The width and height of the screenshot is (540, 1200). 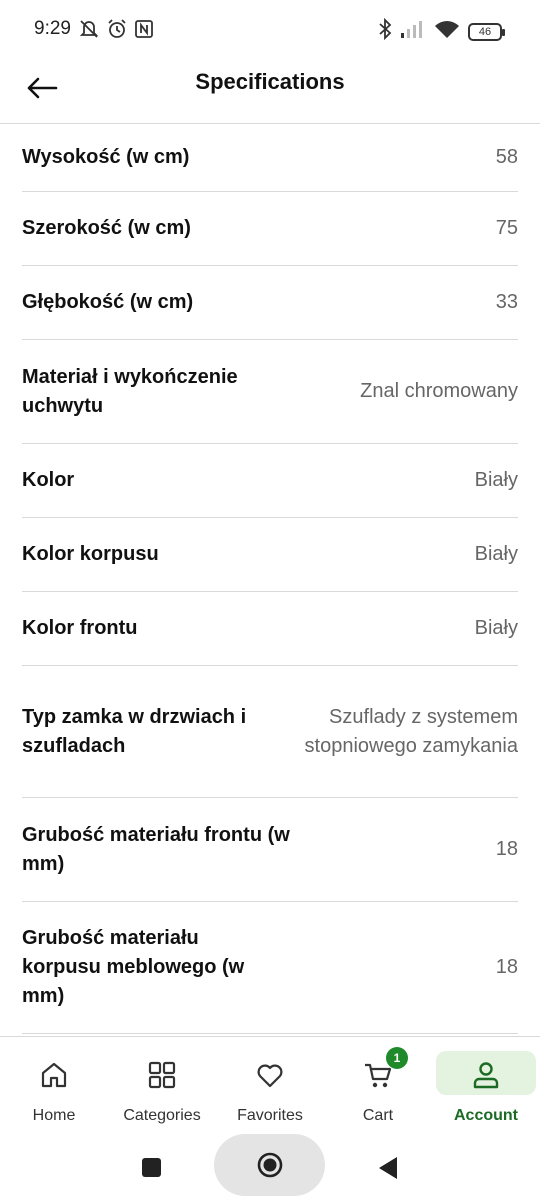 I want to click on nav-item-categories: Categories, so click(x=162, y=1082).